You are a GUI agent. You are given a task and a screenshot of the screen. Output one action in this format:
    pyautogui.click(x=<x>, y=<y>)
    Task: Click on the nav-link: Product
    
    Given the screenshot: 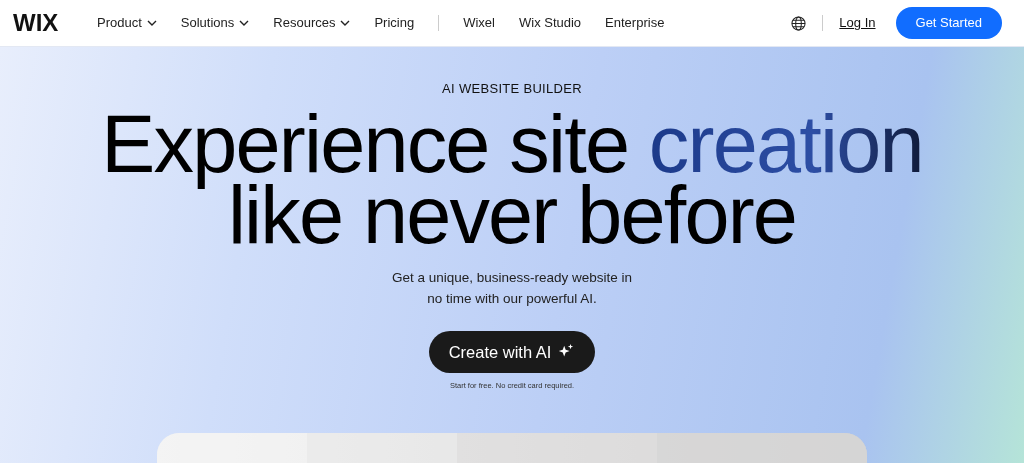 What is the action you would take?
    pyautogui.click(x=127, y=23)
    